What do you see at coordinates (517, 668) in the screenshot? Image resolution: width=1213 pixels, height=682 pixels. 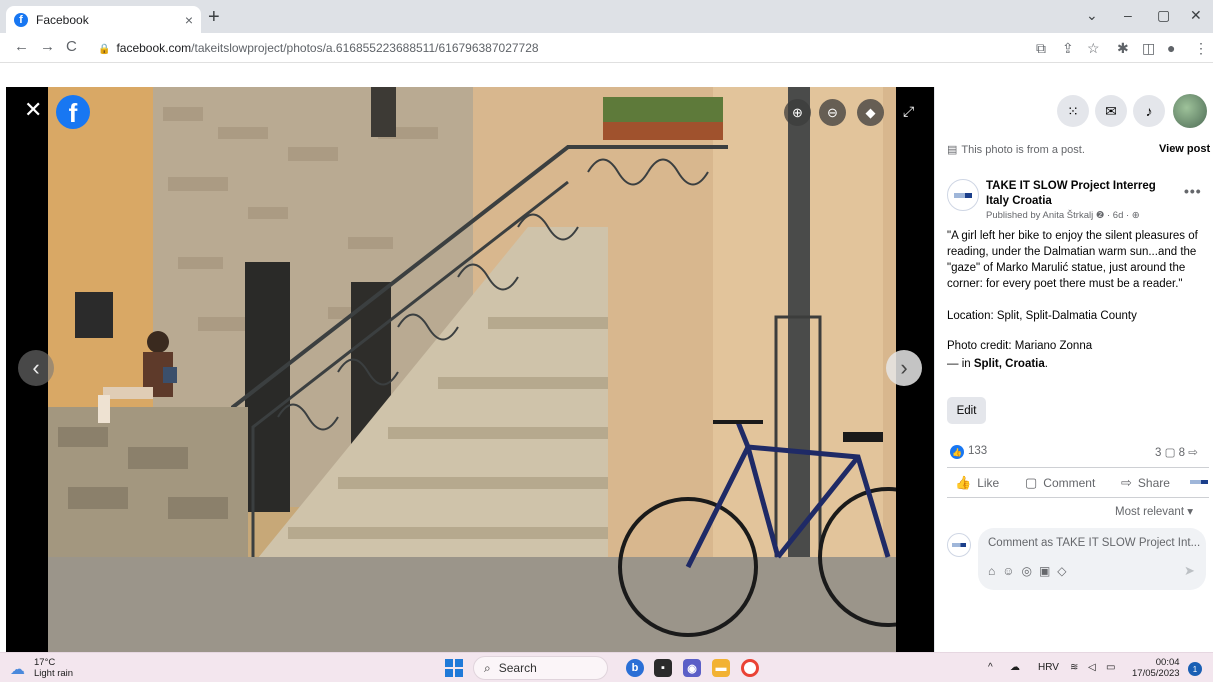 I see `search-label: Search` at bounding box center [517, 668].